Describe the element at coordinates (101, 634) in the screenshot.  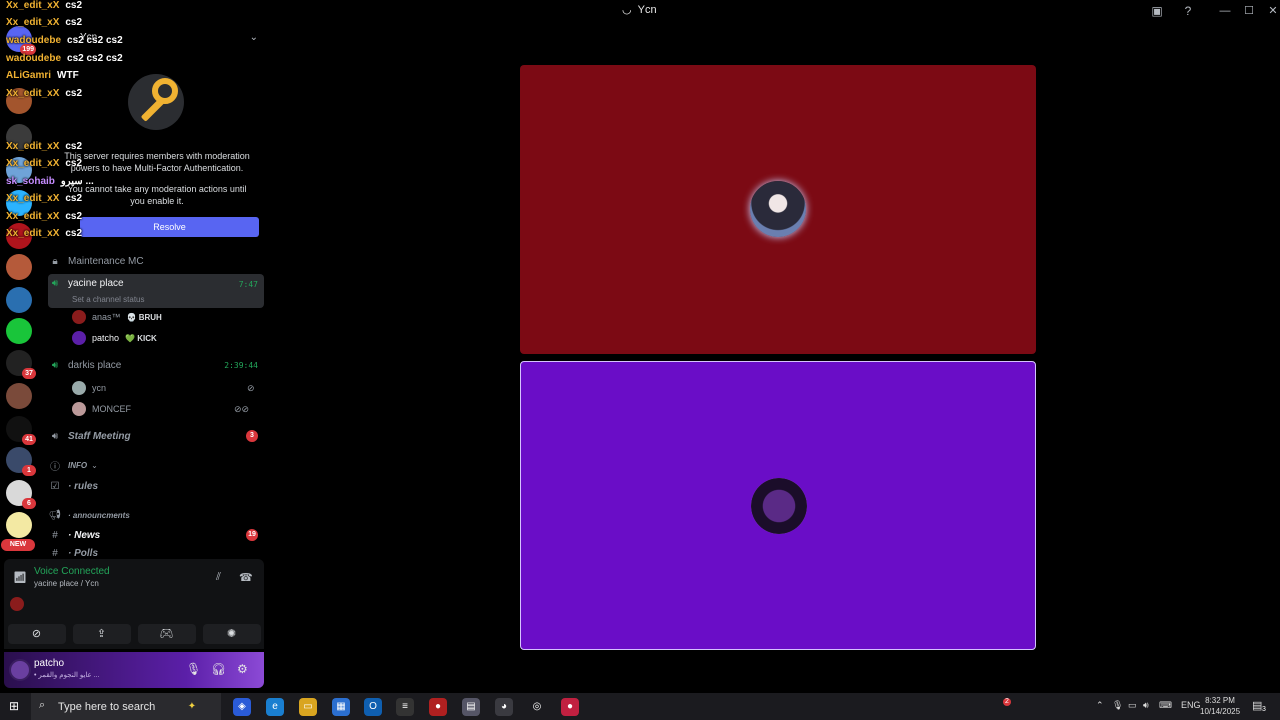
I see `screen-share-icon: ⇪` at that location.